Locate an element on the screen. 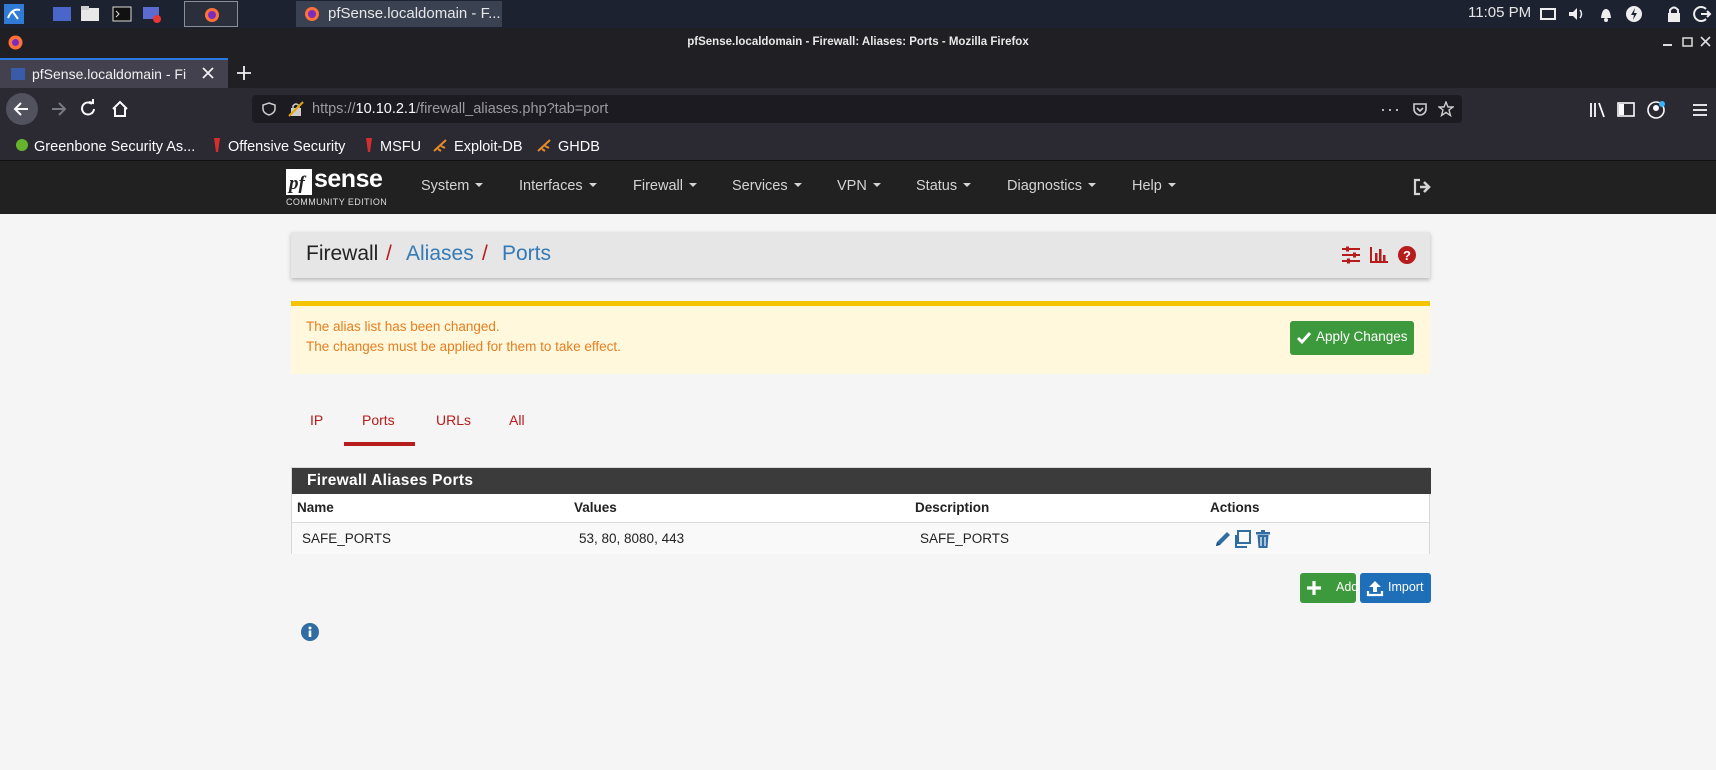 This screenshot has height=770, width=1716. menu-status: Status is located at coordinates (944, 186).